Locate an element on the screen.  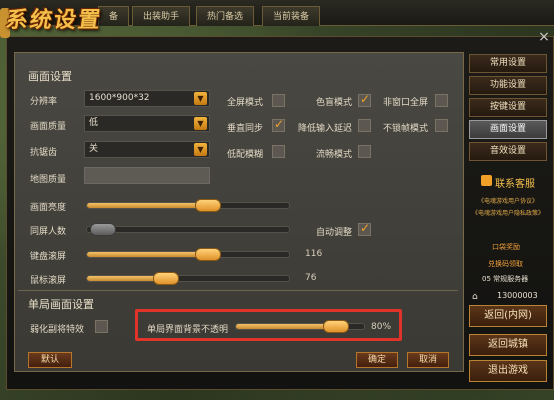
menu-item-keys: 按键设置 is located at coordinates (508, 107).